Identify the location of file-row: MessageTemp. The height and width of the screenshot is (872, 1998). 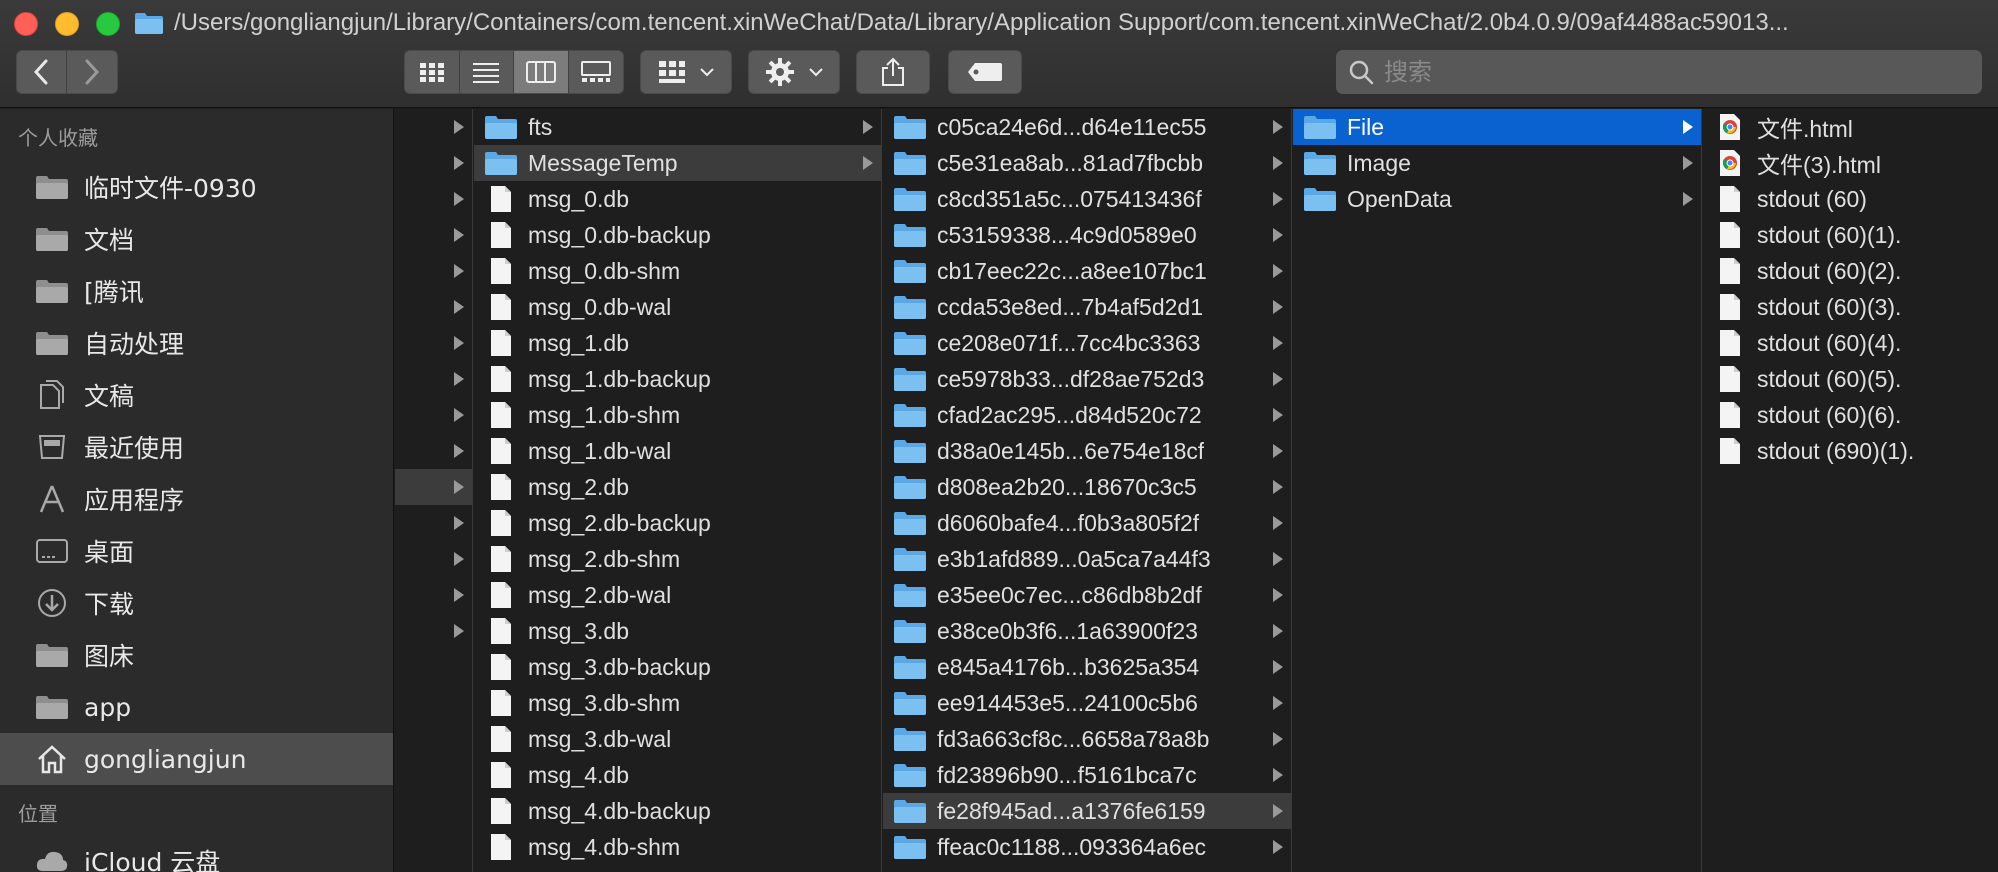
(677, 163).